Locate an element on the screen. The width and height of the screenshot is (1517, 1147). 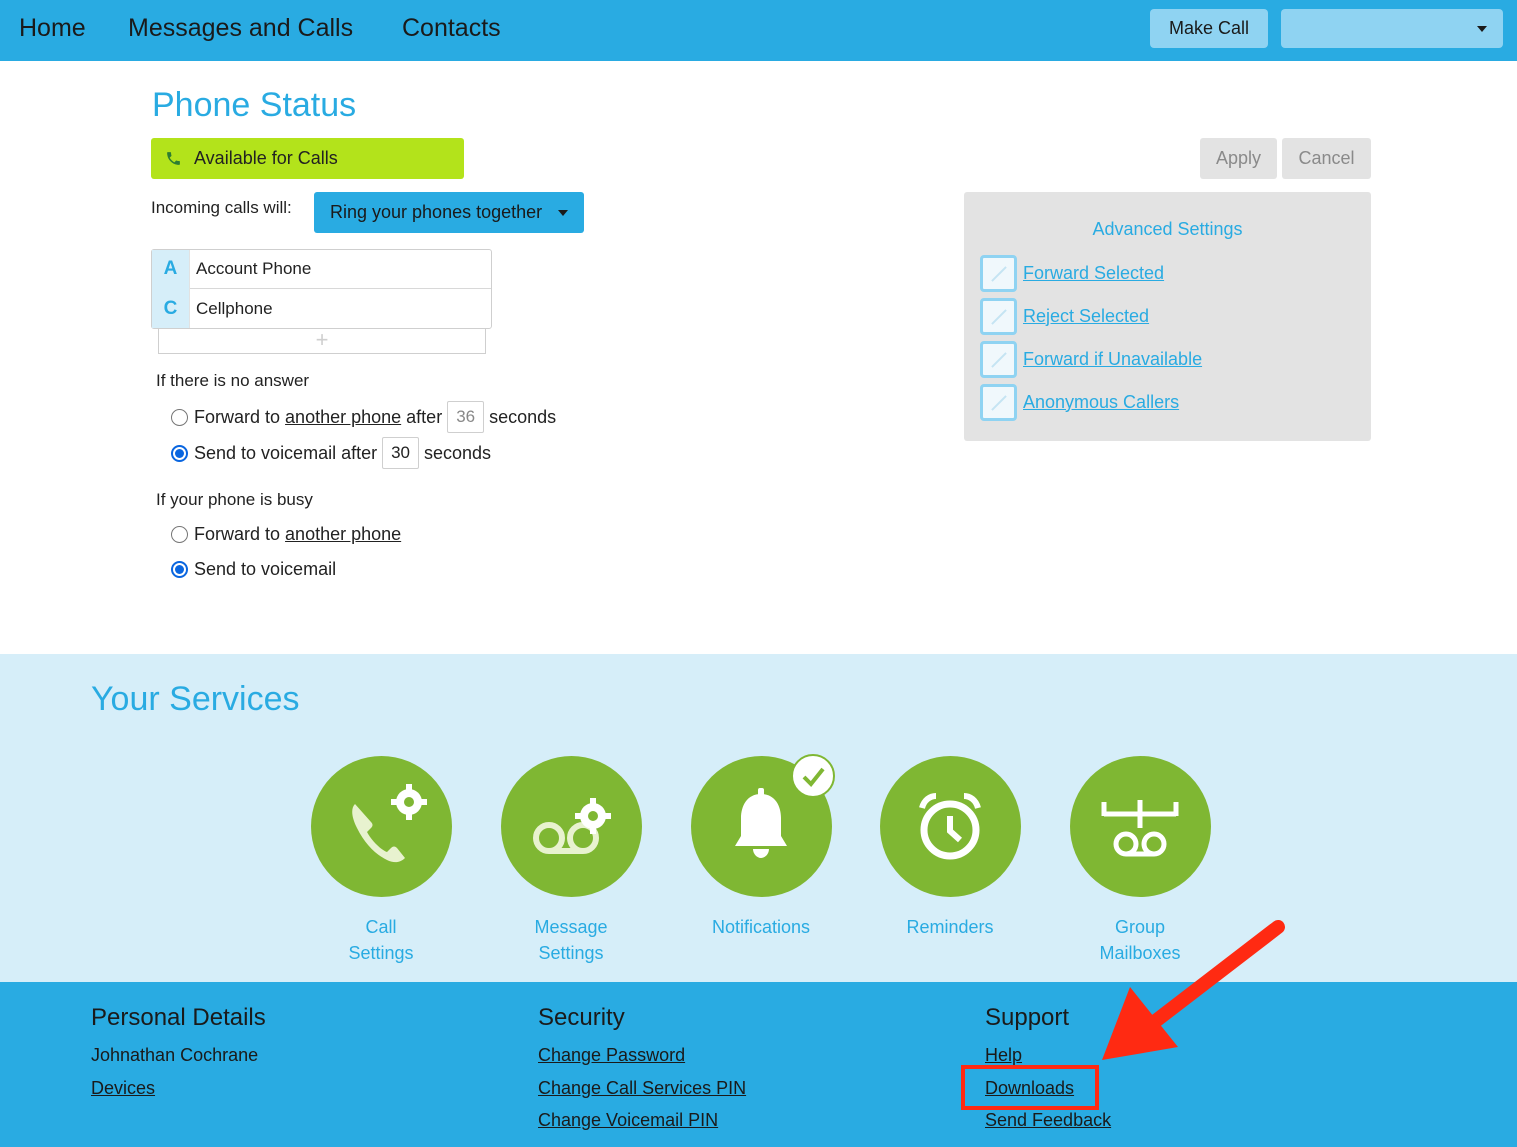
footer-heading-personal: Personal Details is located at coordinates (178, 1017).